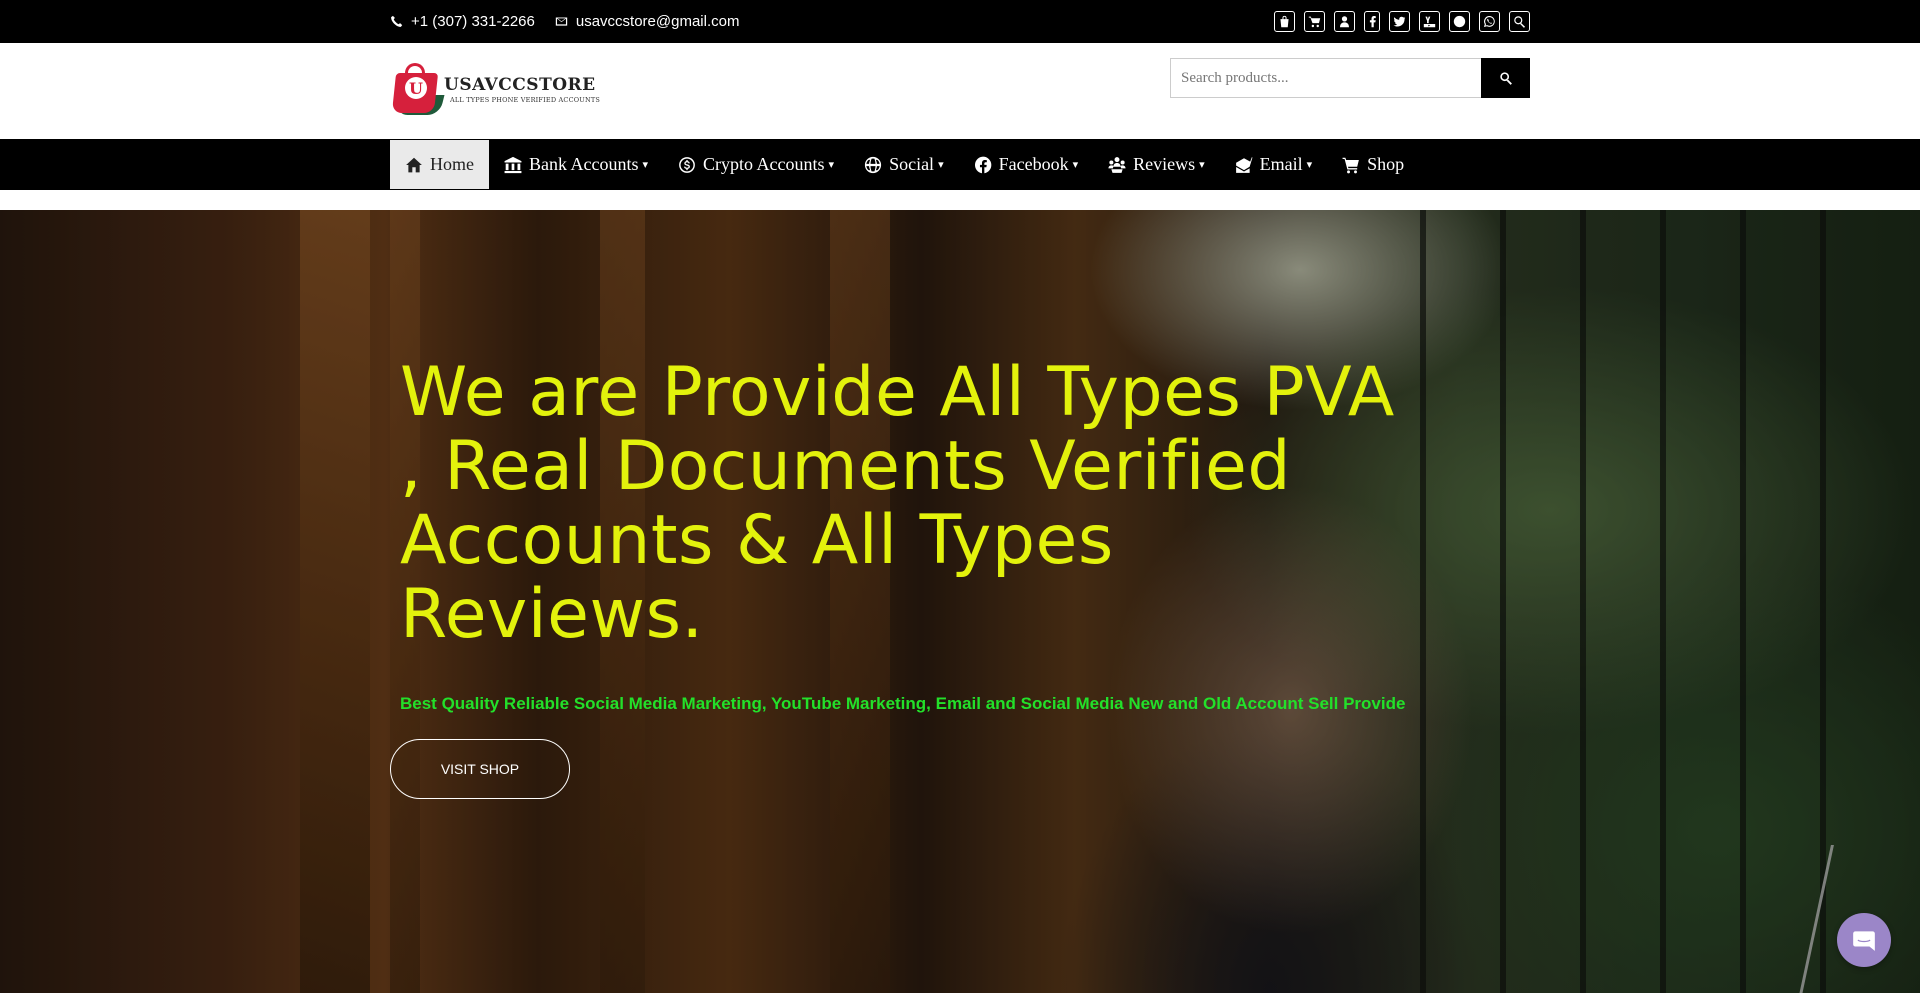 Image resolution: width=1920 pixels, height=993 pixels. I want to click on dollar-coin-icon, so click(687, 164).